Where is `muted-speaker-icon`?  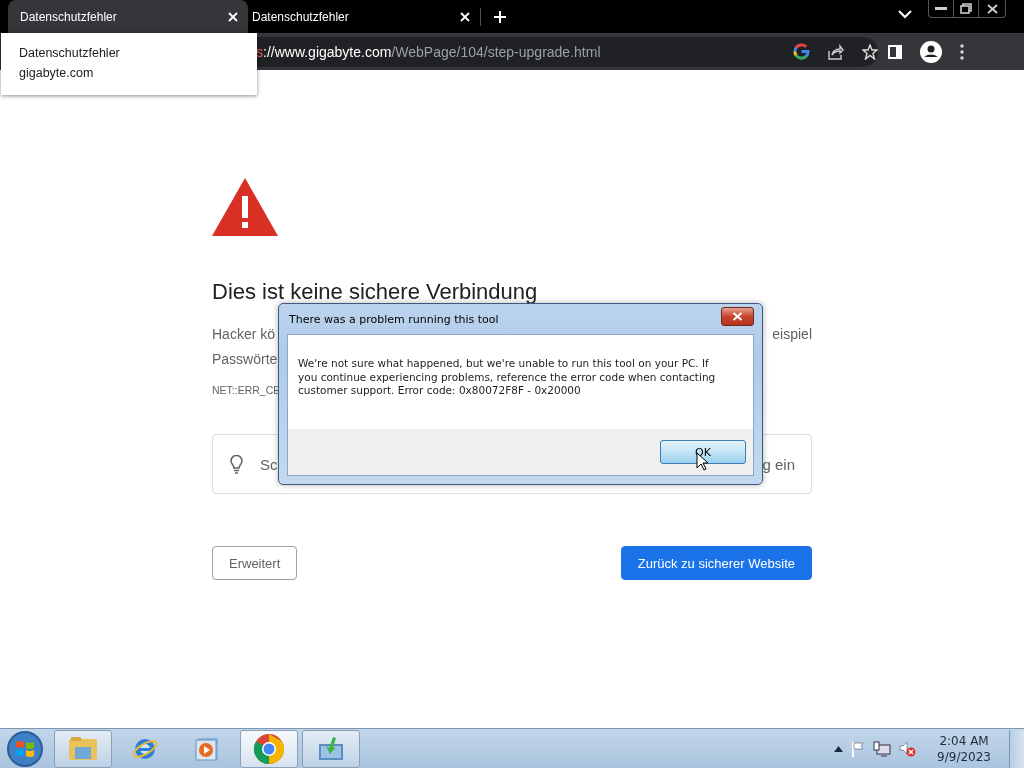
muted-speaker-icon is located at coordinates (908, 748).